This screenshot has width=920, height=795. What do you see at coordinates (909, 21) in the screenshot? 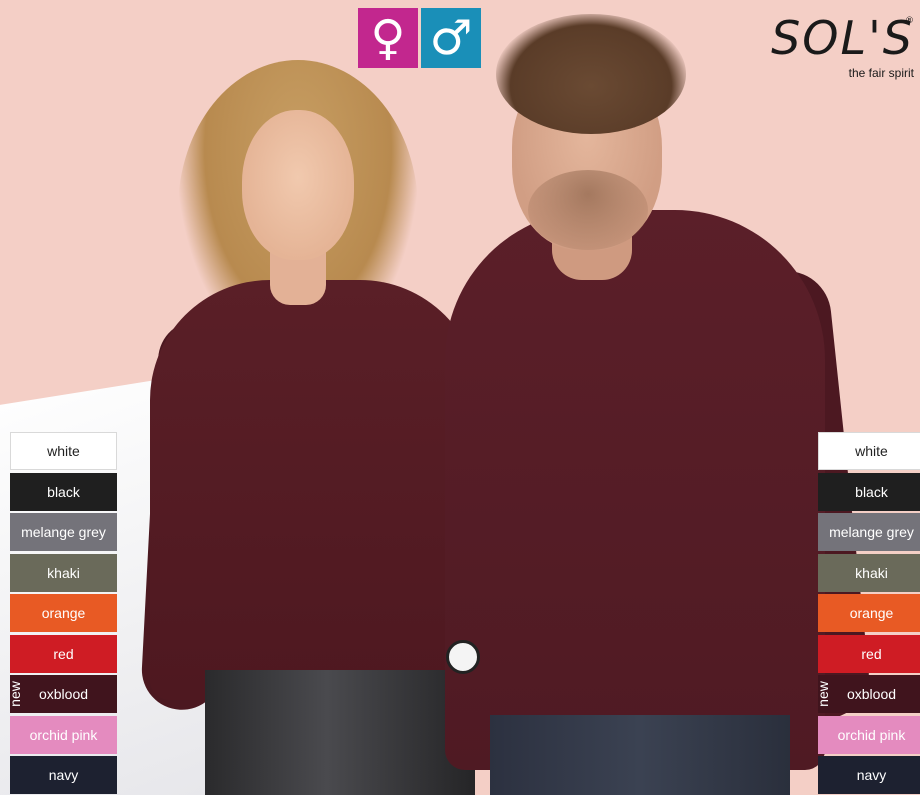
I see `registered-mark: ®` at bounding box center [909, 21].